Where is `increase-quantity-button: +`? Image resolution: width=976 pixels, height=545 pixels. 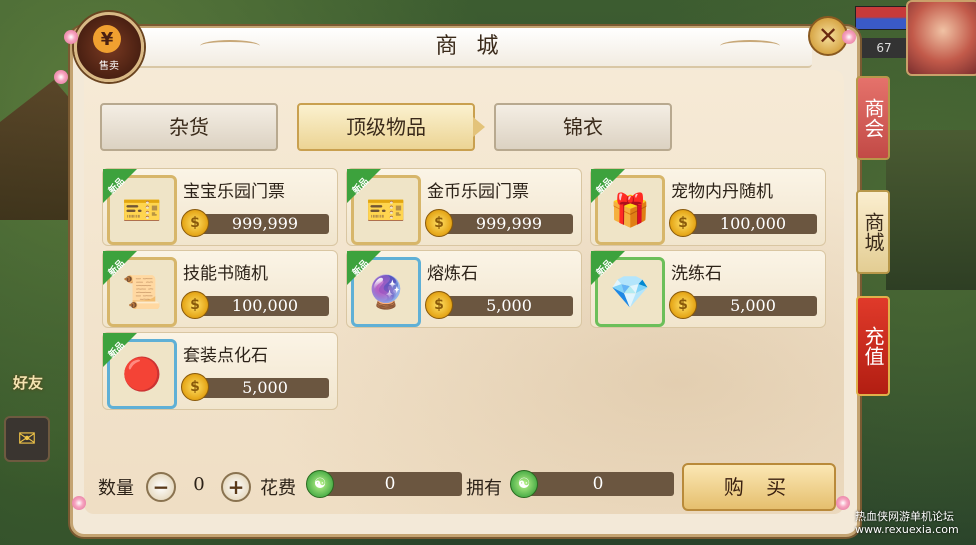
increase-quantity-button: + is located at coordinates (236, 487).